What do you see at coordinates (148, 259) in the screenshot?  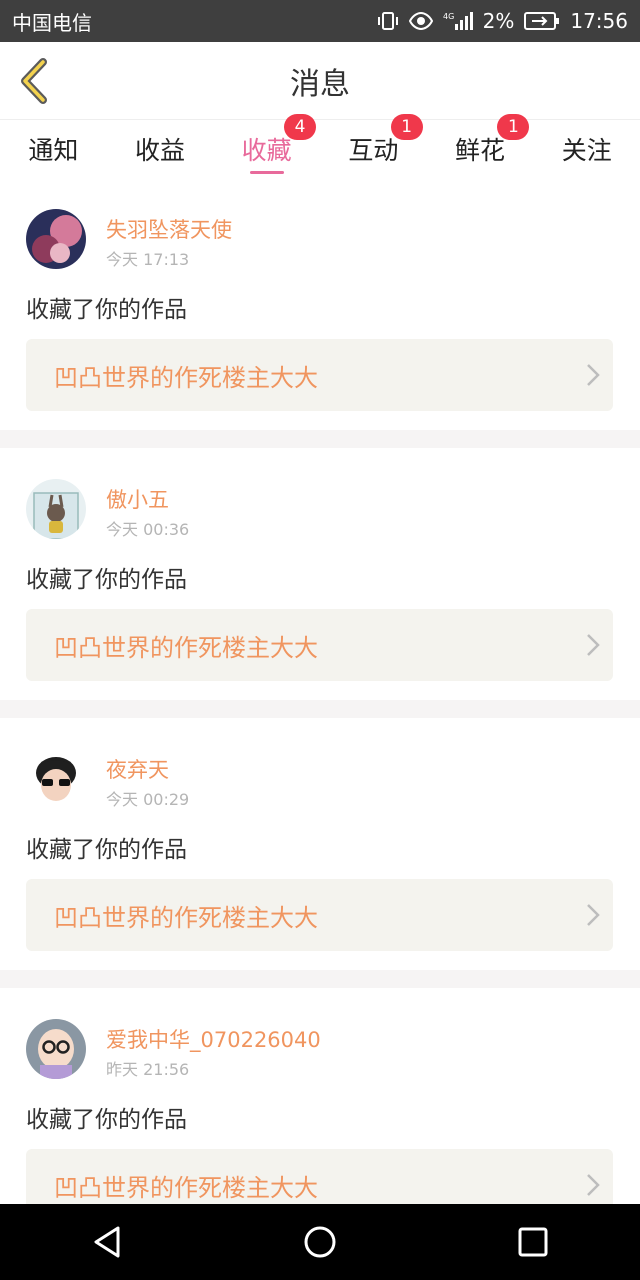 I see `message-time: 今天 17:13` at bounding box center [148, 259].